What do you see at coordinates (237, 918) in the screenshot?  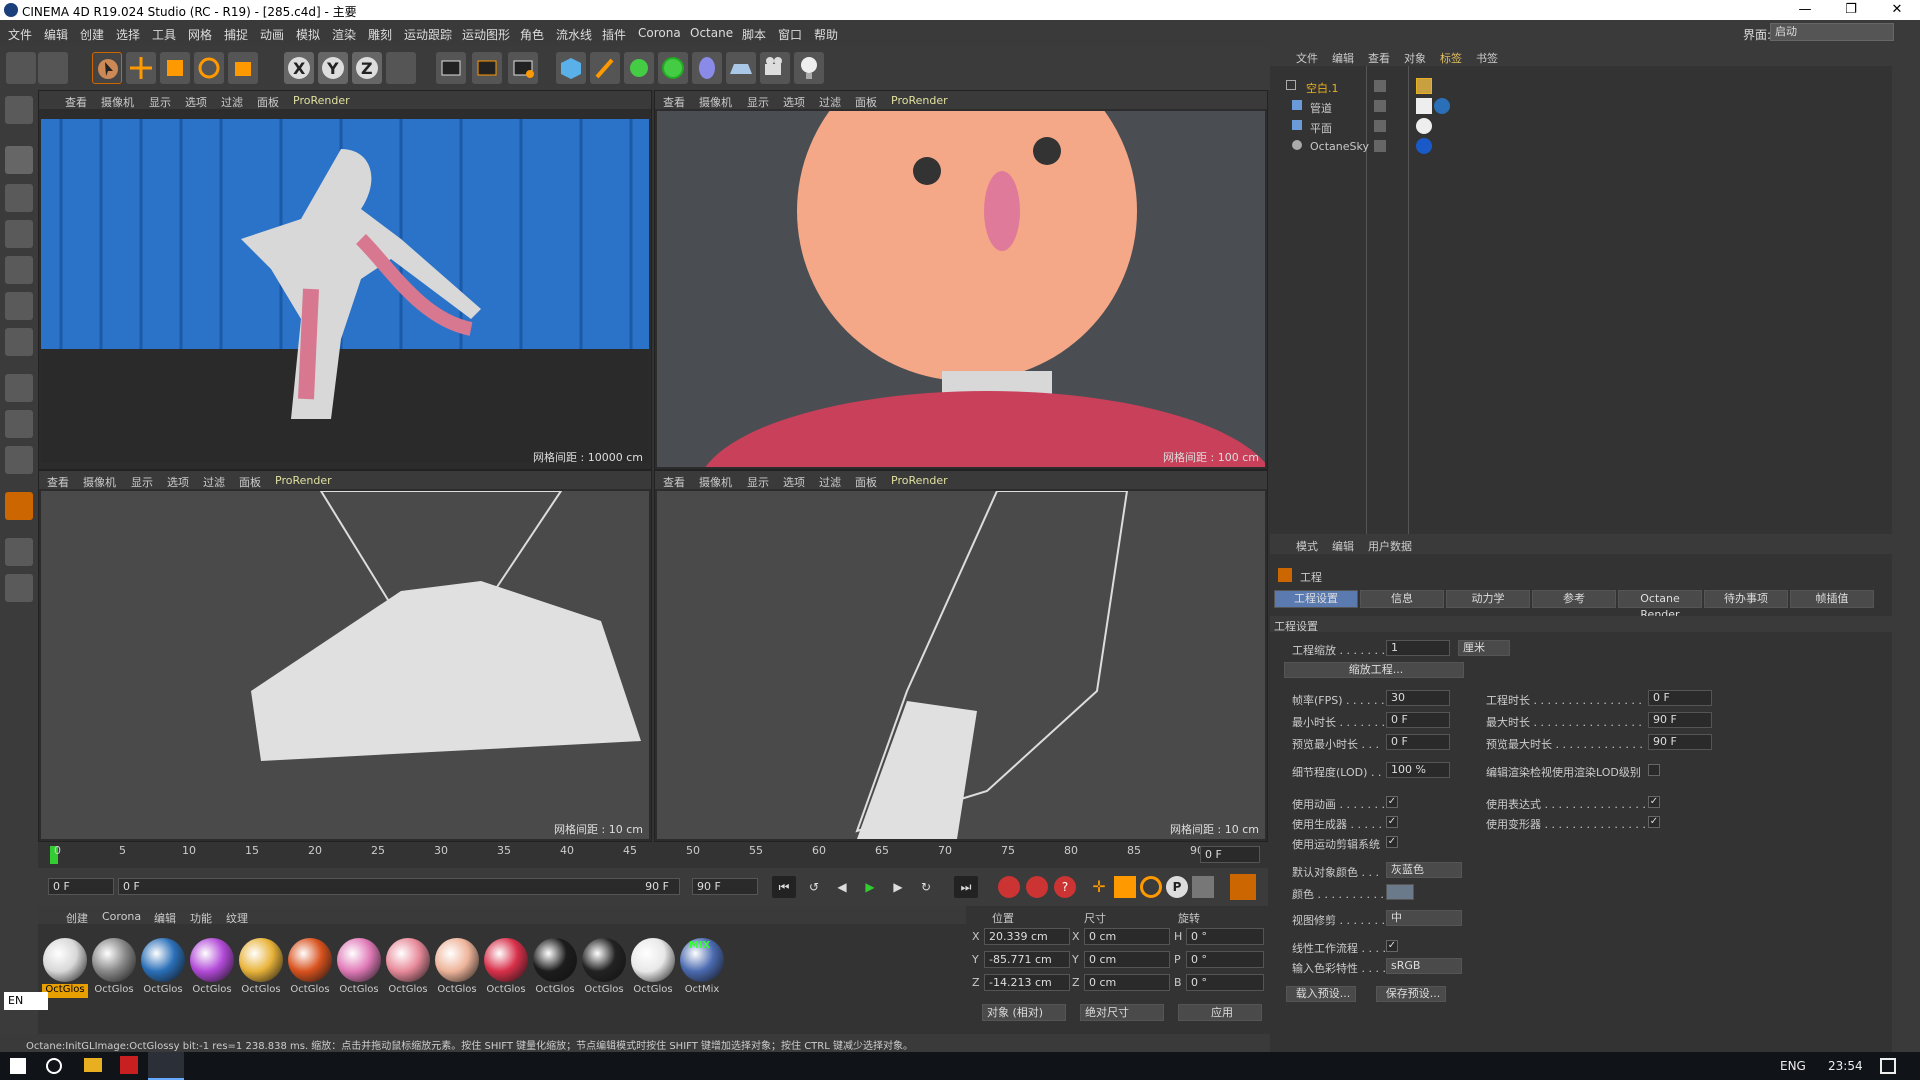 I see `mat-menu-texture: 纹理` at bounding box center [237, 918].